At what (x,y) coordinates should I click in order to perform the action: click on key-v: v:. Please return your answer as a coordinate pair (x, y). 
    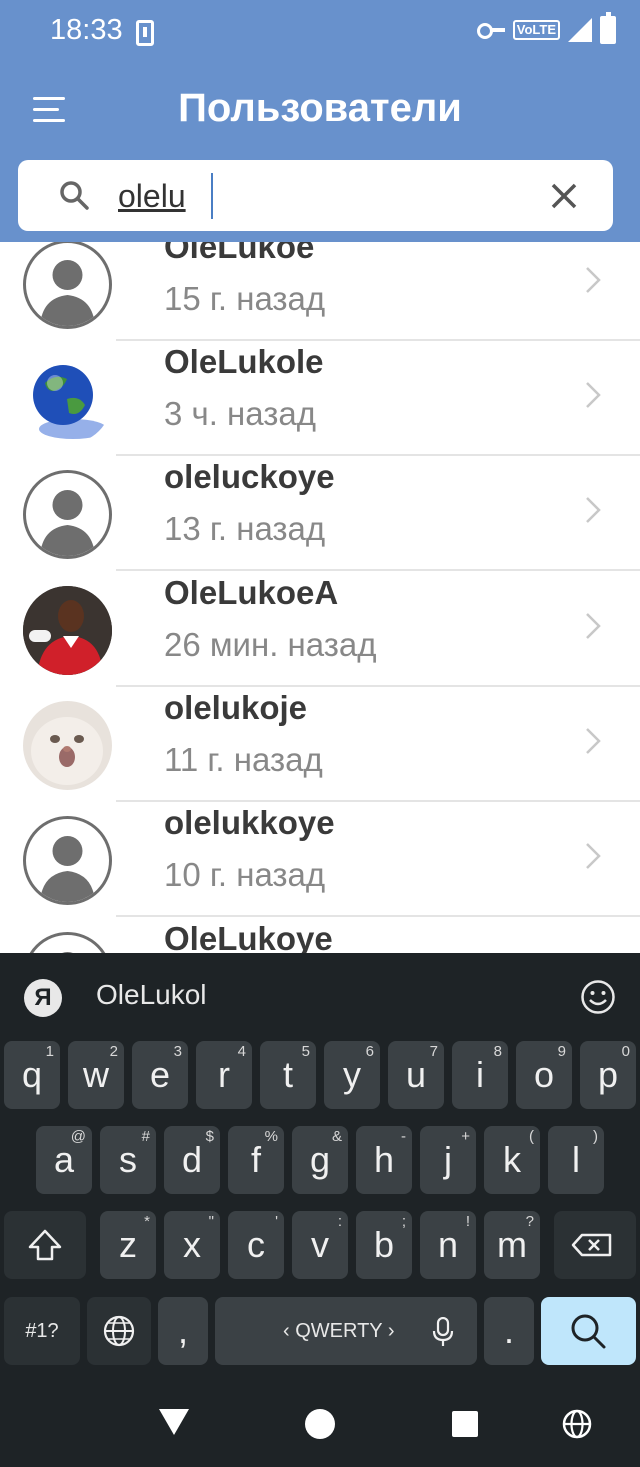
    Looking at the image, I should click on (320, 1245).